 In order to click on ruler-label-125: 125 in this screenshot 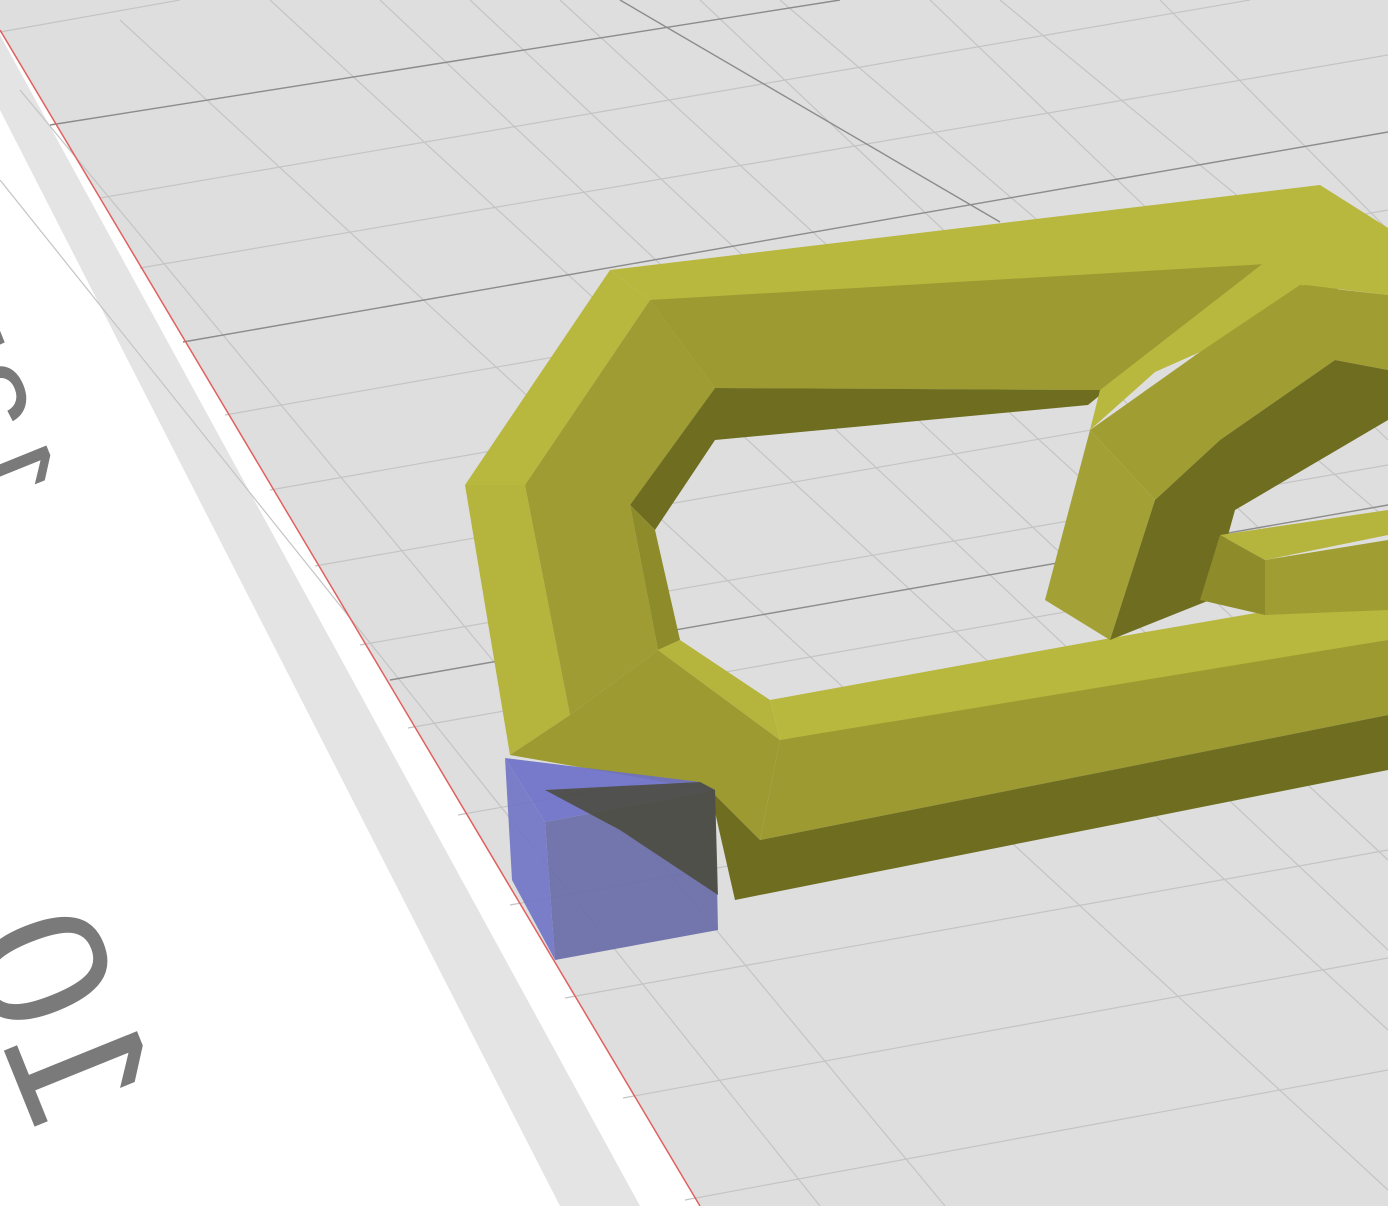, I will do `click(44, 403)`.